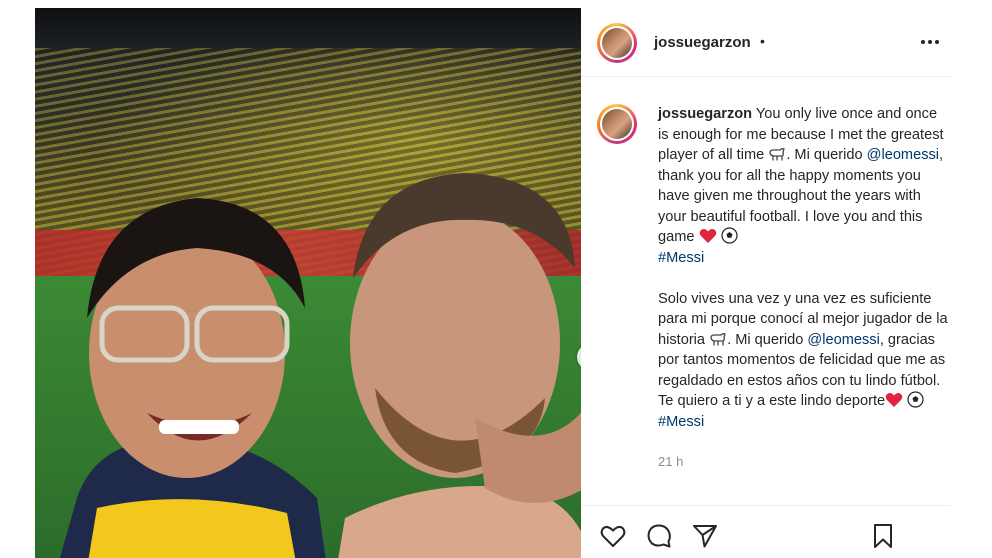 The height and width of the screenshot is (558, 992). What do you see at coordinates (765, 339) in the screenshot?
I see `caption-es-part2: . Mi querido` at bounding box center [765, 339].